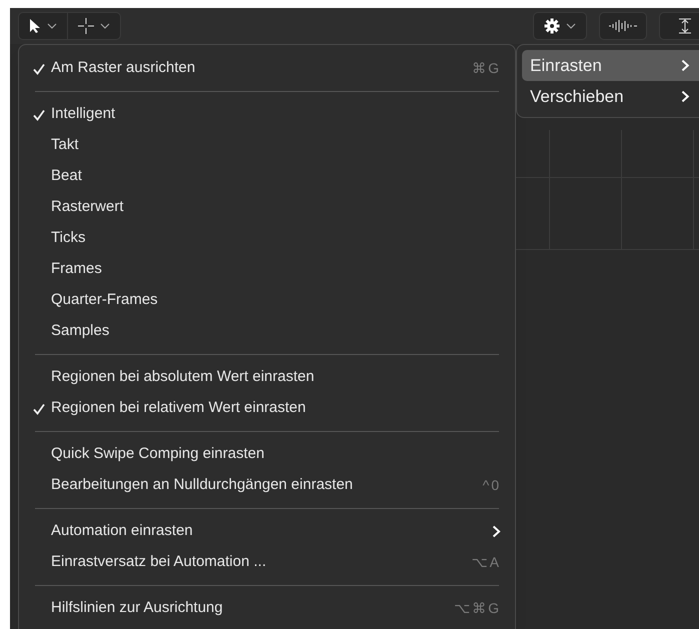  What do you see at coordinates (477, 608) in the screenshot?
I see `shortcut-label: ⌥⌘G` at bounding box center [477, 608].